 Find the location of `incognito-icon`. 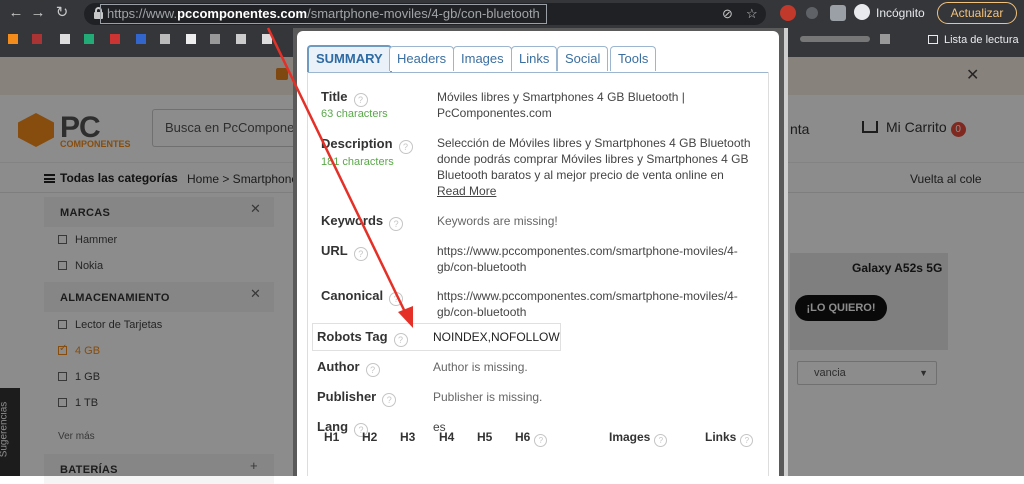

incognito-icon is located at coordinates (862, 12).